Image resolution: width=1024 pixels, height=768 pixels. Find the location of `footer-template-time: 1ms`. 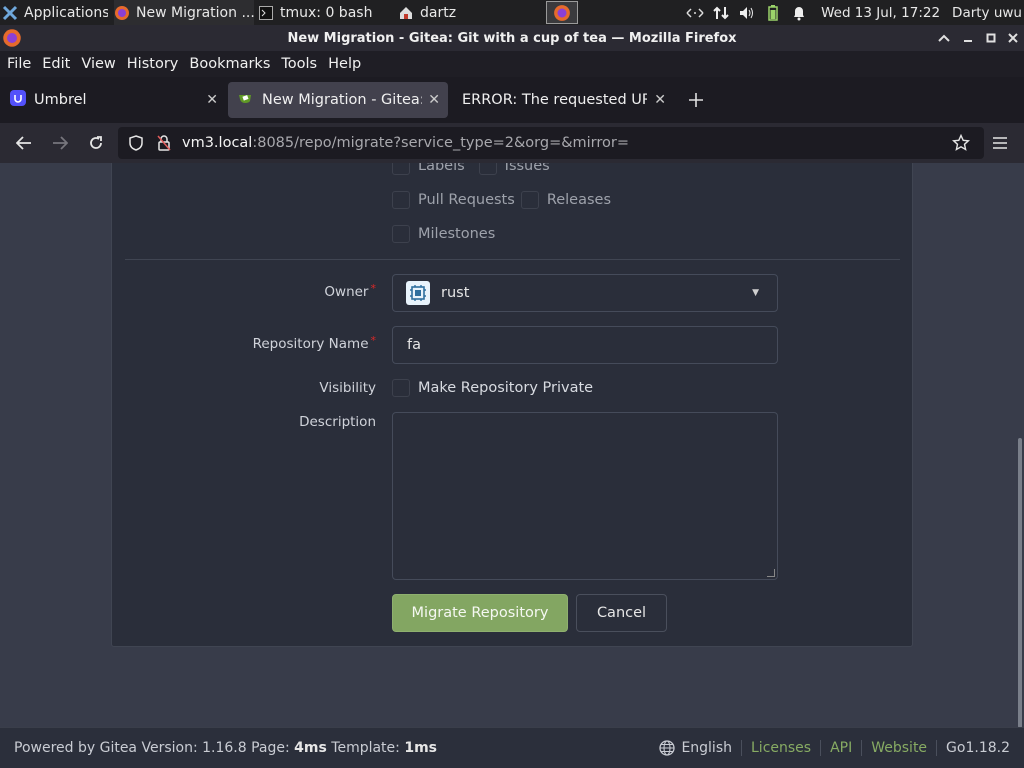

footer-template-time: 1ms is located at coordinates (420, 748).